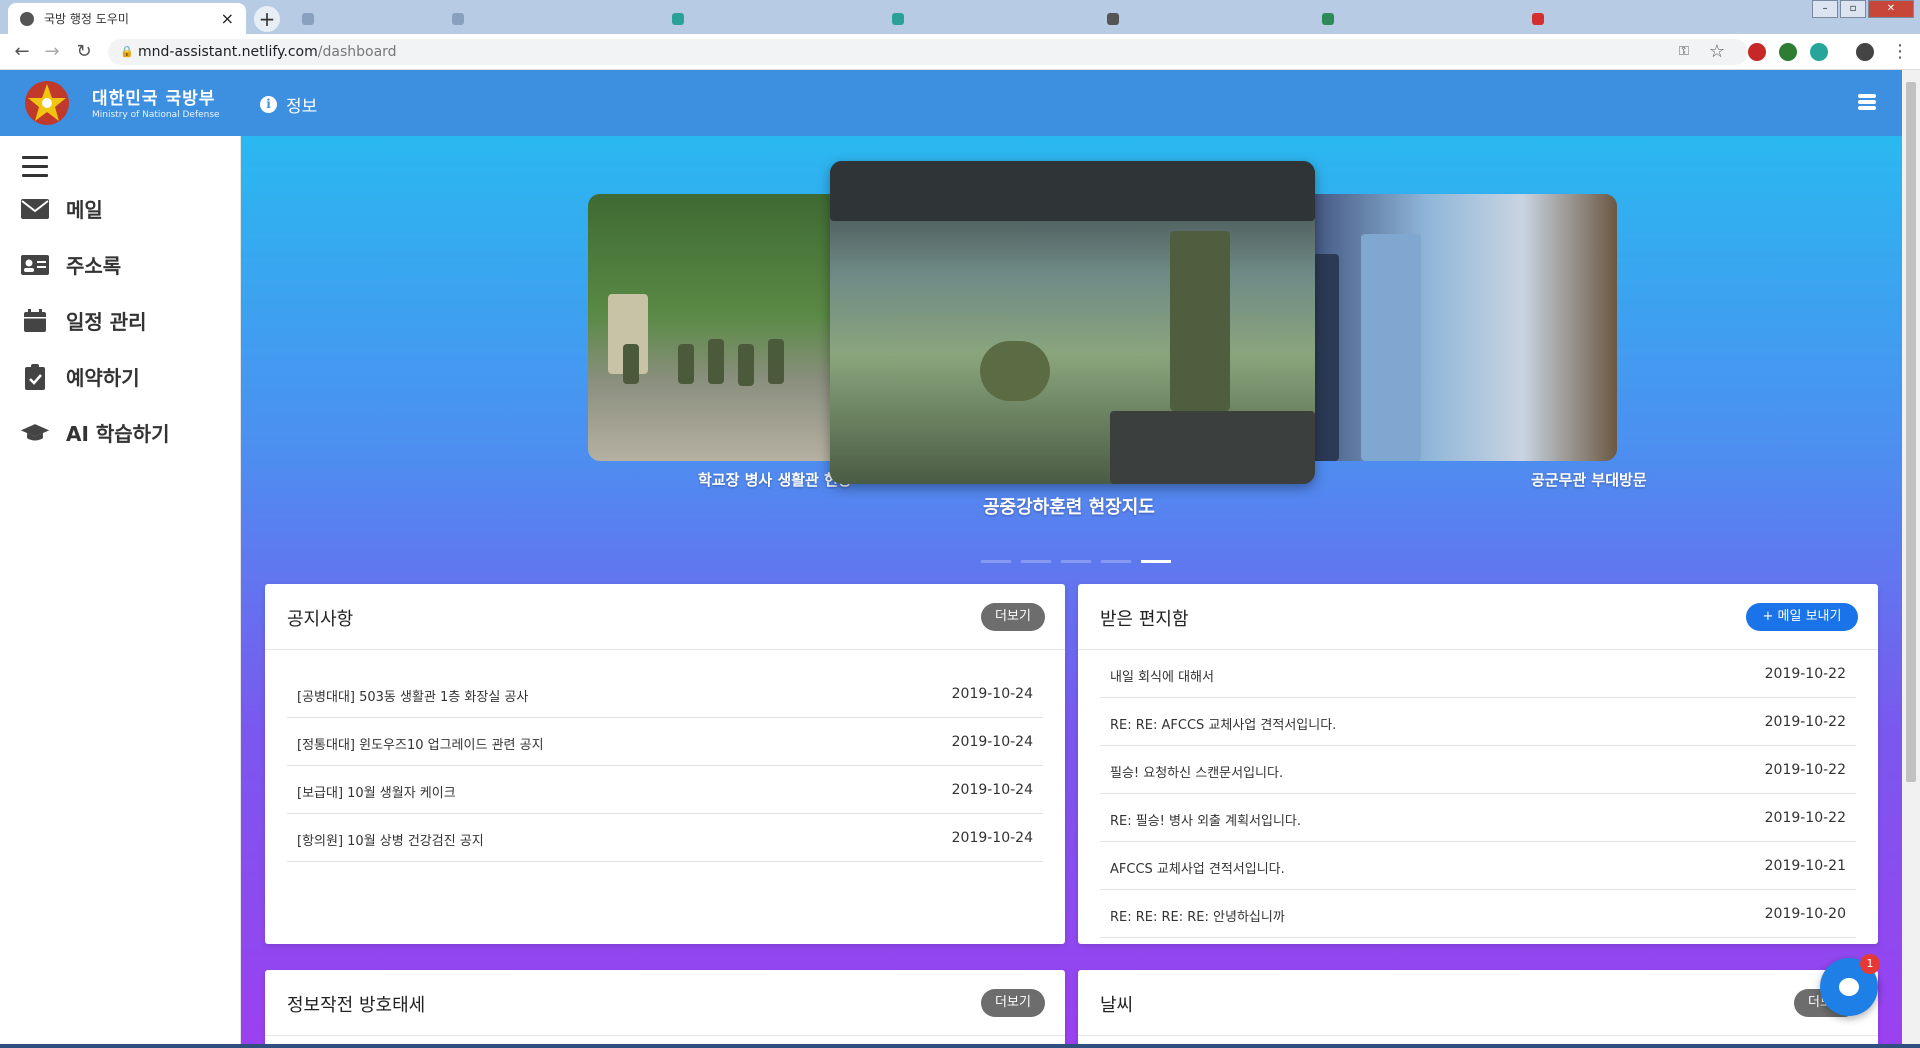  Describe the element at coordinates (83, 320) in the screenshot. I see `sidebar-item-schedule: 일정 관리` at that location.